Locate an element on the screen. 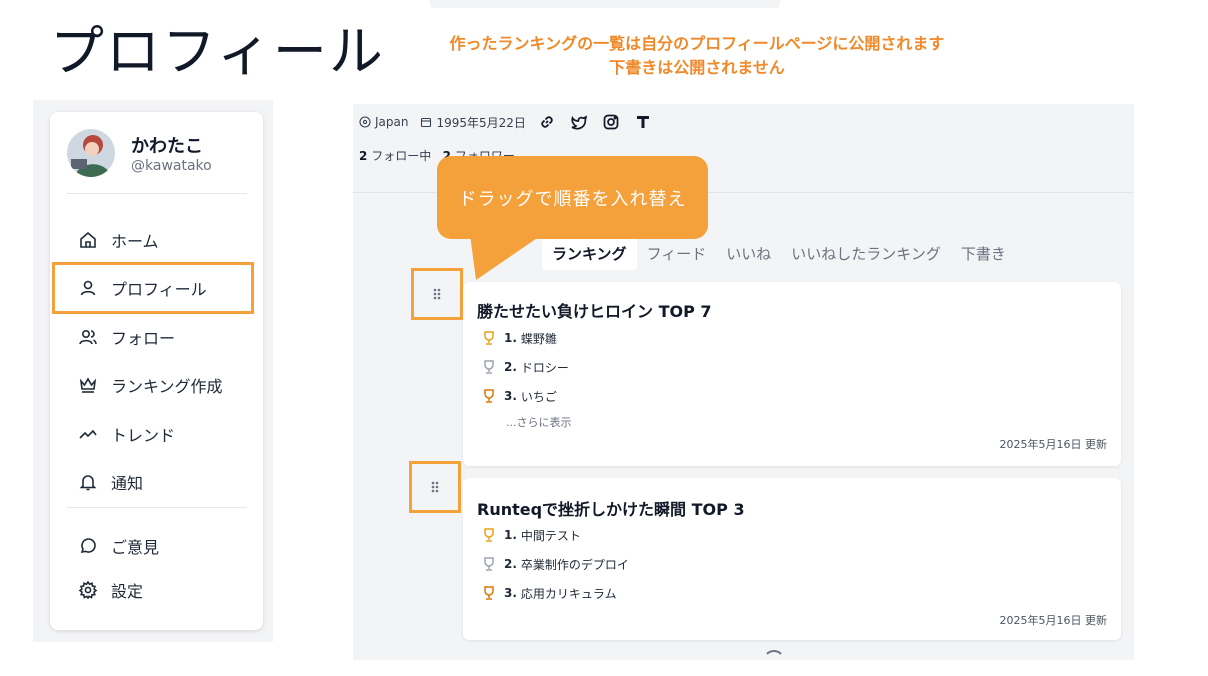  nav-label-notifications: 通知 is located at coordinates (127, 483).